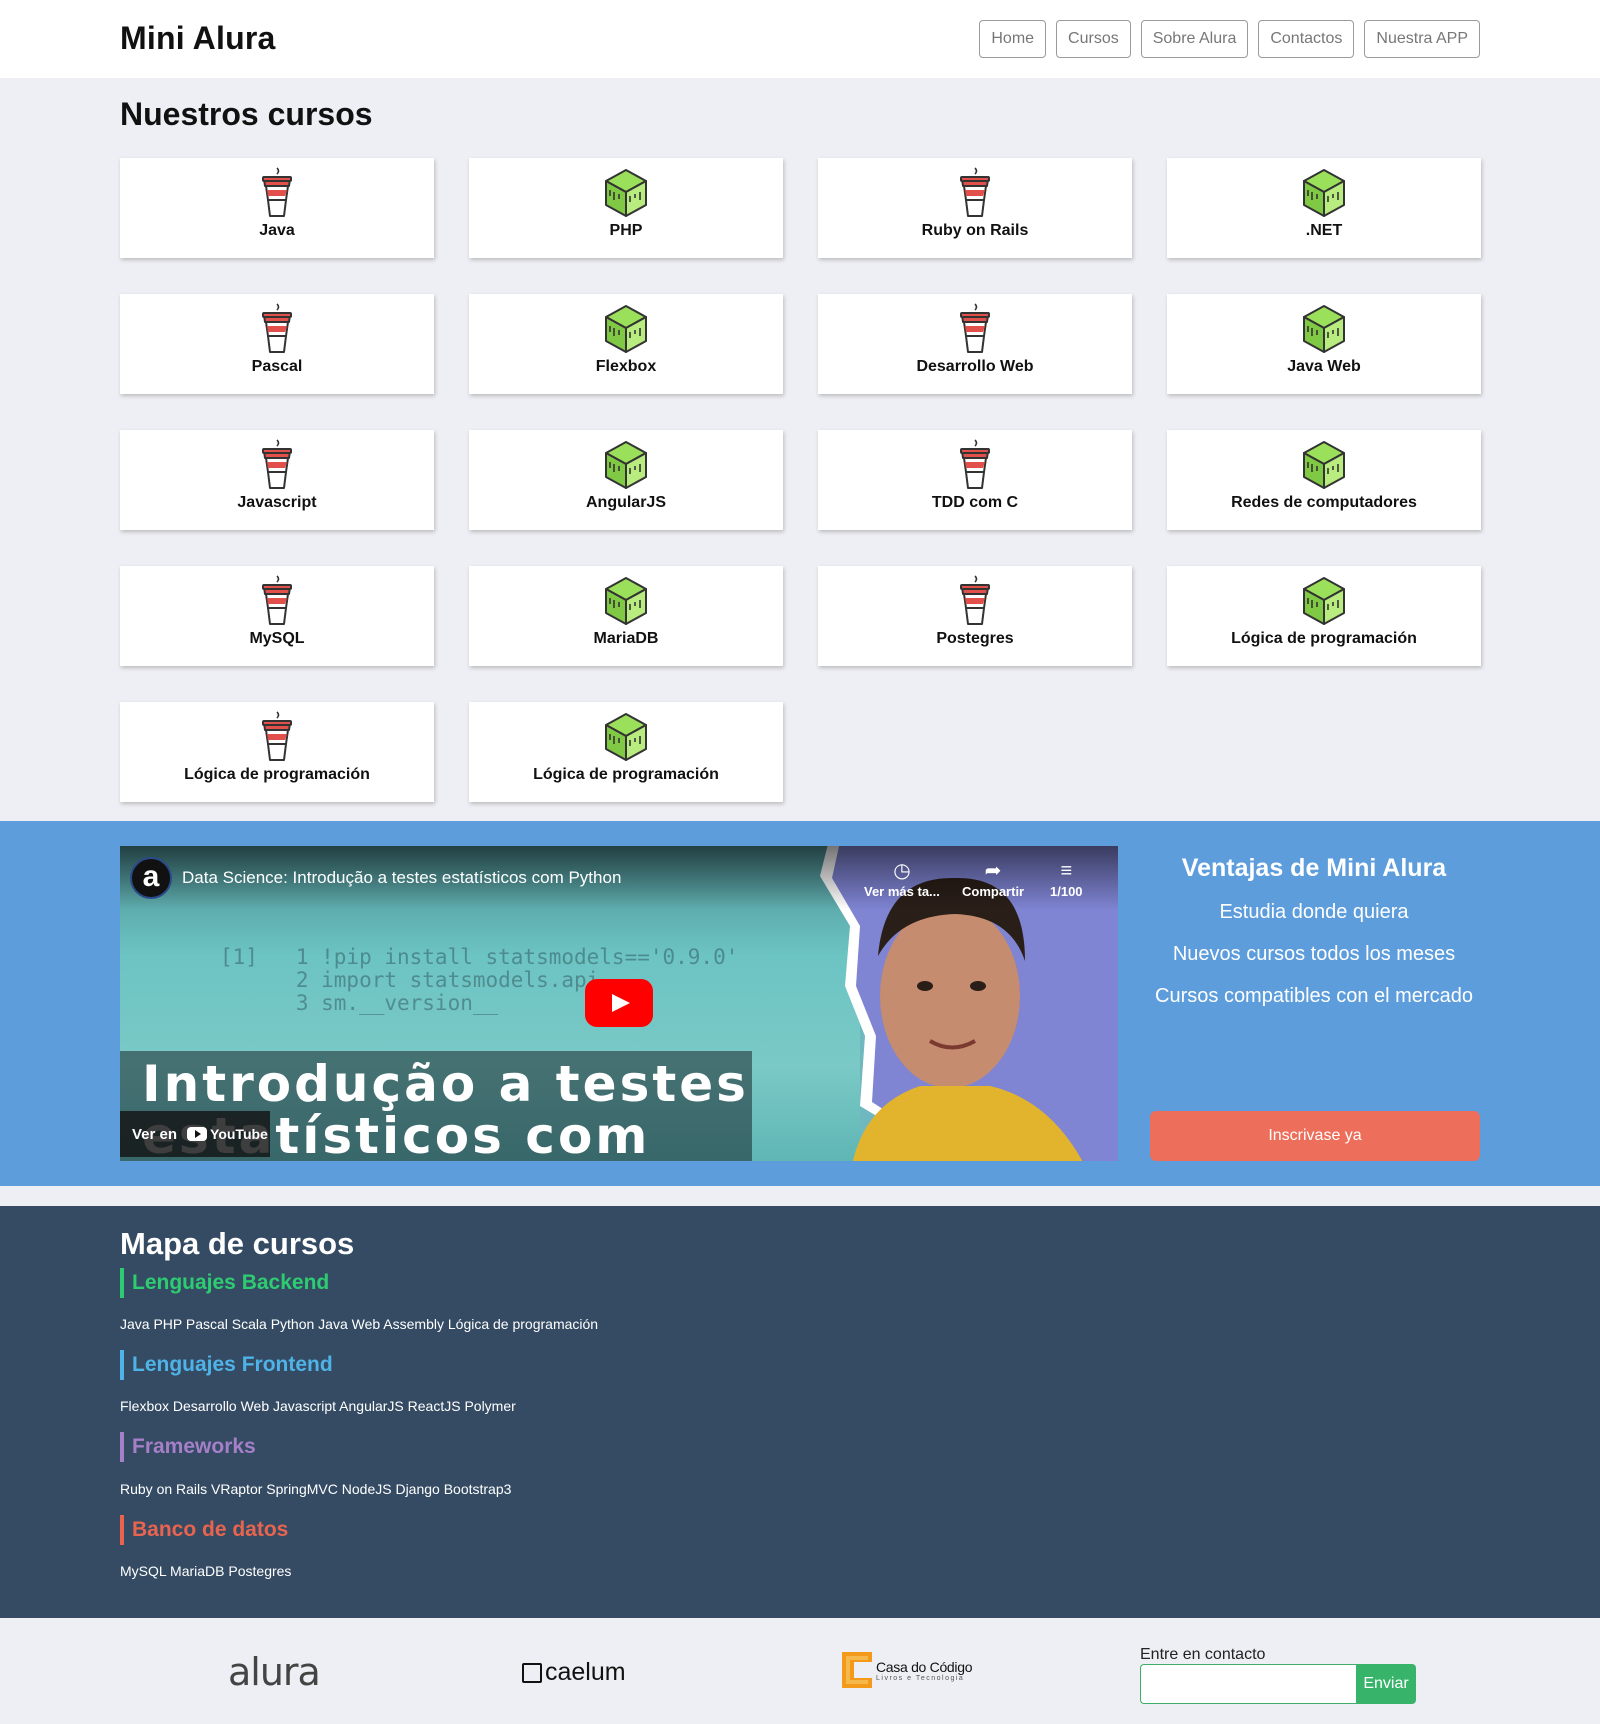 The height and width of the screenshot is (1724, 1600). What do you see at coordinates (1248, 1684) in the screenshot?
I see `contact-input` at bounding box center [1248, 1684].